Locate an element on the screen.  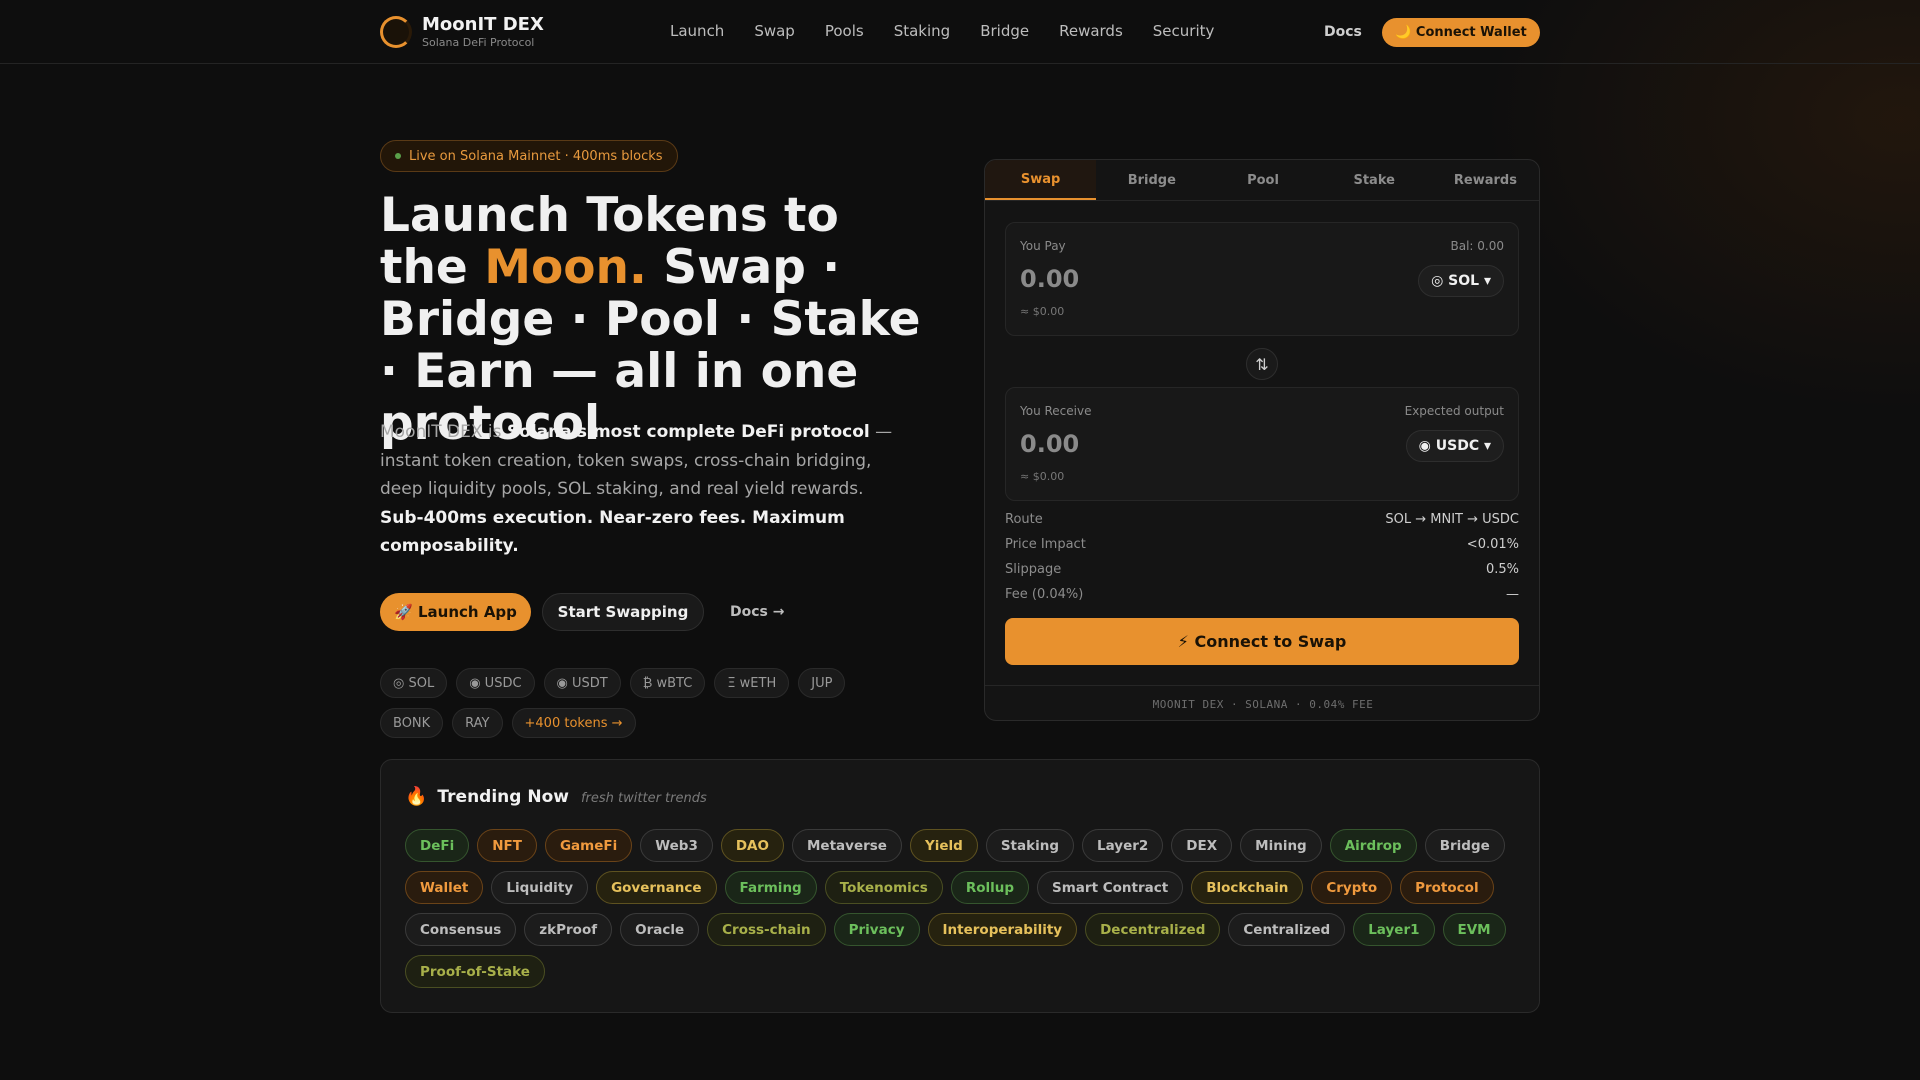
token-chip: JUP is located at coordinates (822, 683).